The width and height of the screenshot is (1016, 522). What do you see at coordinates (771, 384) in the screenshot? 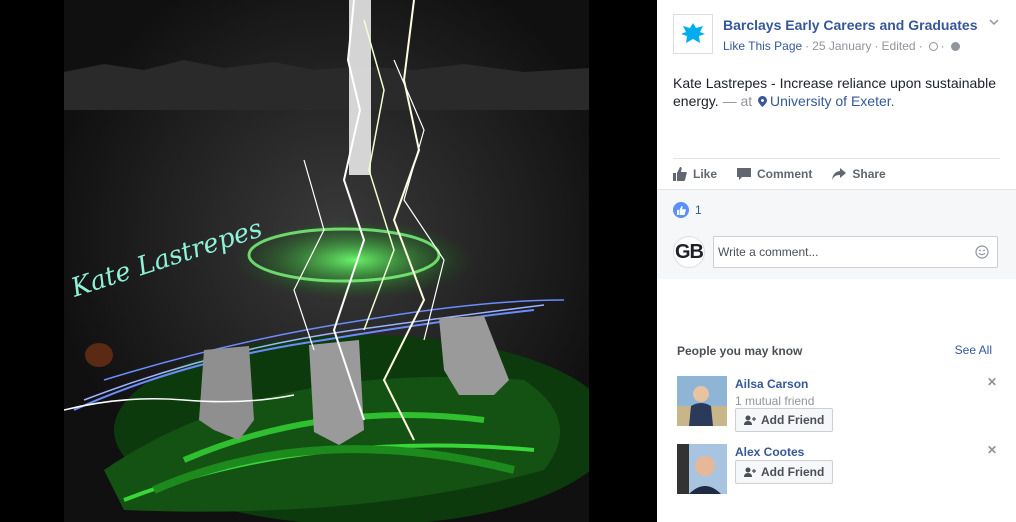
I see `person-name: Ailsa Carson` at bounding box center [771, 384].